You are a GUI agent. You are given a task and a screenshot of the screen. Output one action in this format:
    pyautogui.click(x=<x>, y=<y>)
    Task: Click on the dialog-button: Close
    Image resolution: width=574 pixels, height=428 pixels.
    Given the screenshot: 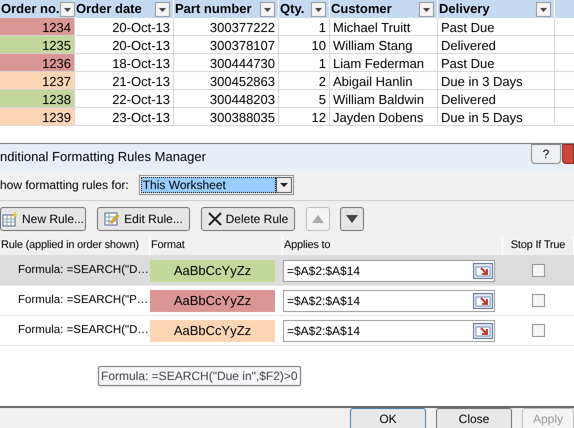 What is the action you would take?
    pyautogui.click(x=474, y=418)
    